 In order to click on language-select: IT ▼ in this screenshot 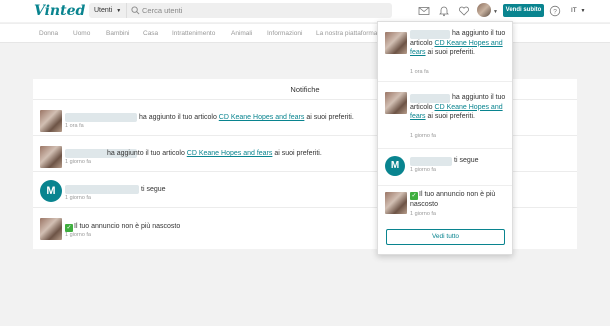, I will do `click(578, 11)`.